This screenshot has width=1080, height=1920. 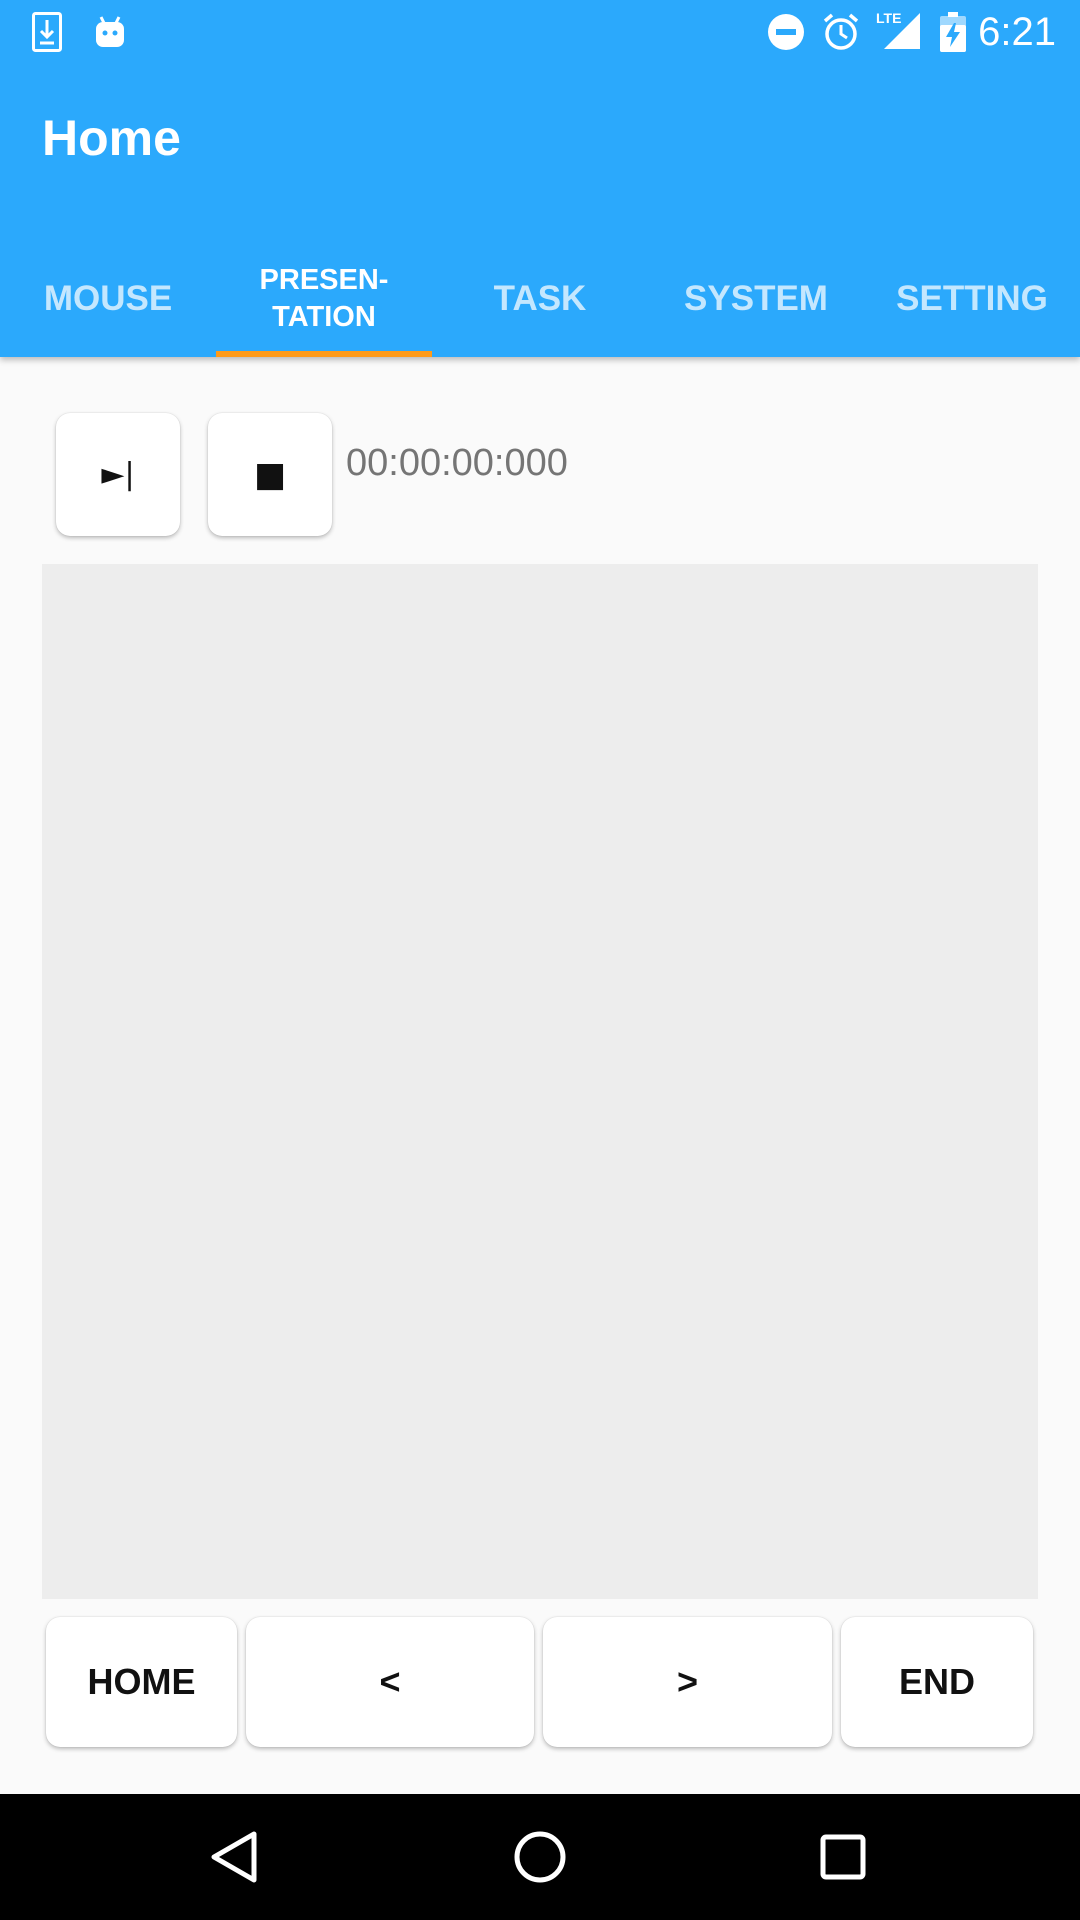 I want to click on tab-task: TASK, so click(x=540, y=298).